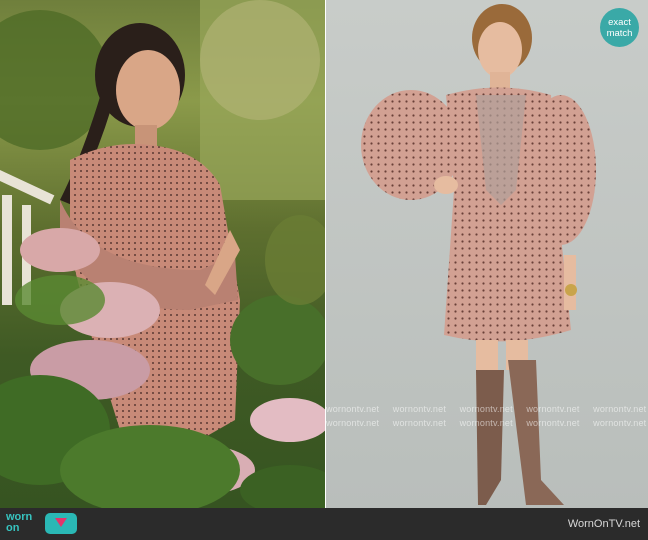 The width and height of the screenshot is (648, 540). I want to click on site-name: WornOnTV.net, so click(604, 524).